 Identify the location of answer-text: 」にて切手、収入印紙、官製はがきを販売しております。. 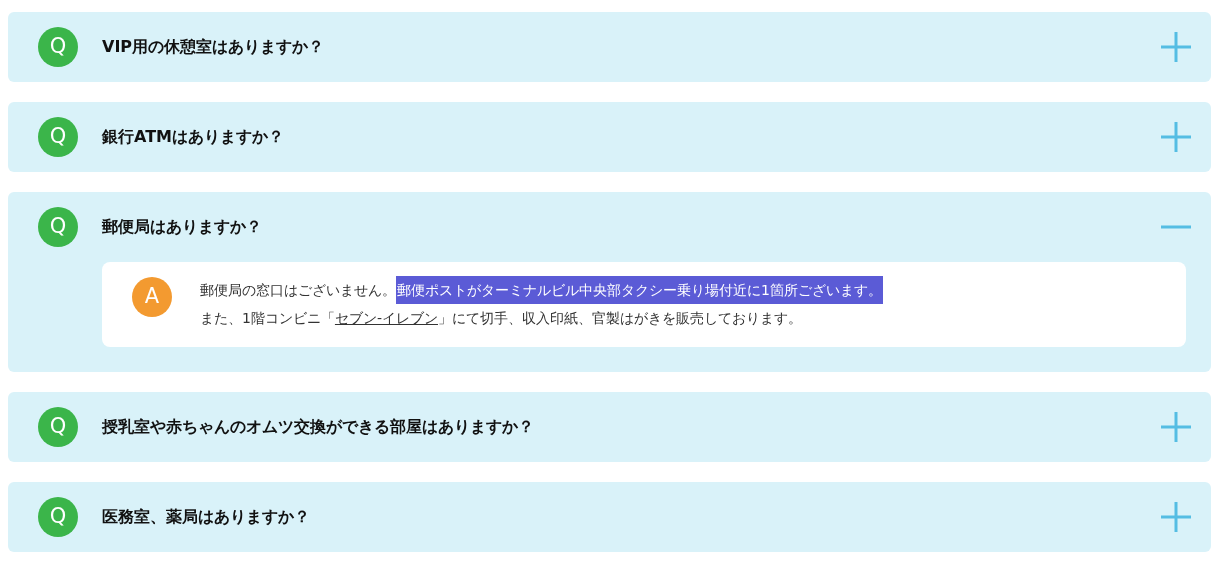
(620, 318).